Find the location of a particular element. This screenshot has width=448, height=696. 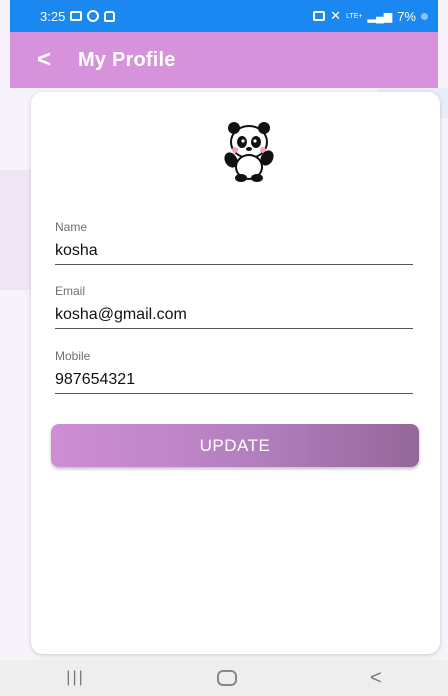

home-button is located at coordinates (227, 678).